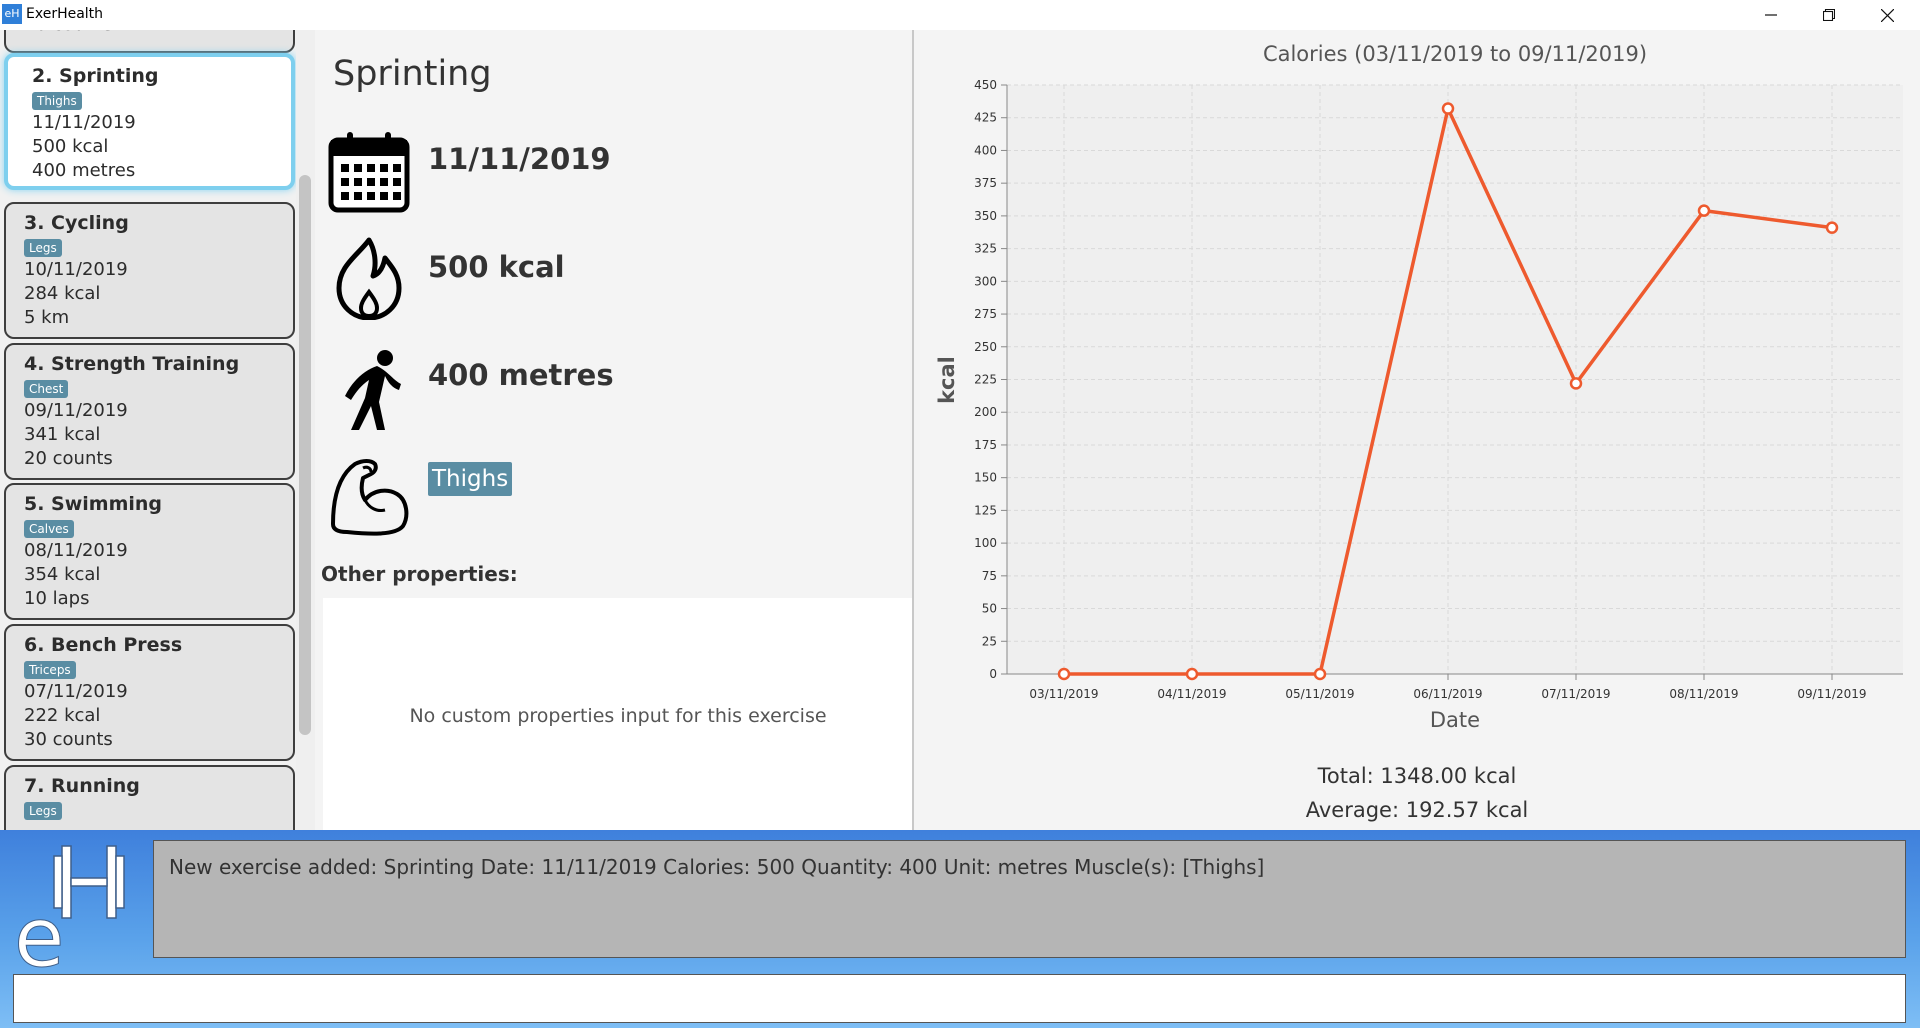 This screenshot has width=1920, height=1028. Describe the element at coordinates (68, 739) in the screenshot. I see `card-quantity: 30 counts` at that location.